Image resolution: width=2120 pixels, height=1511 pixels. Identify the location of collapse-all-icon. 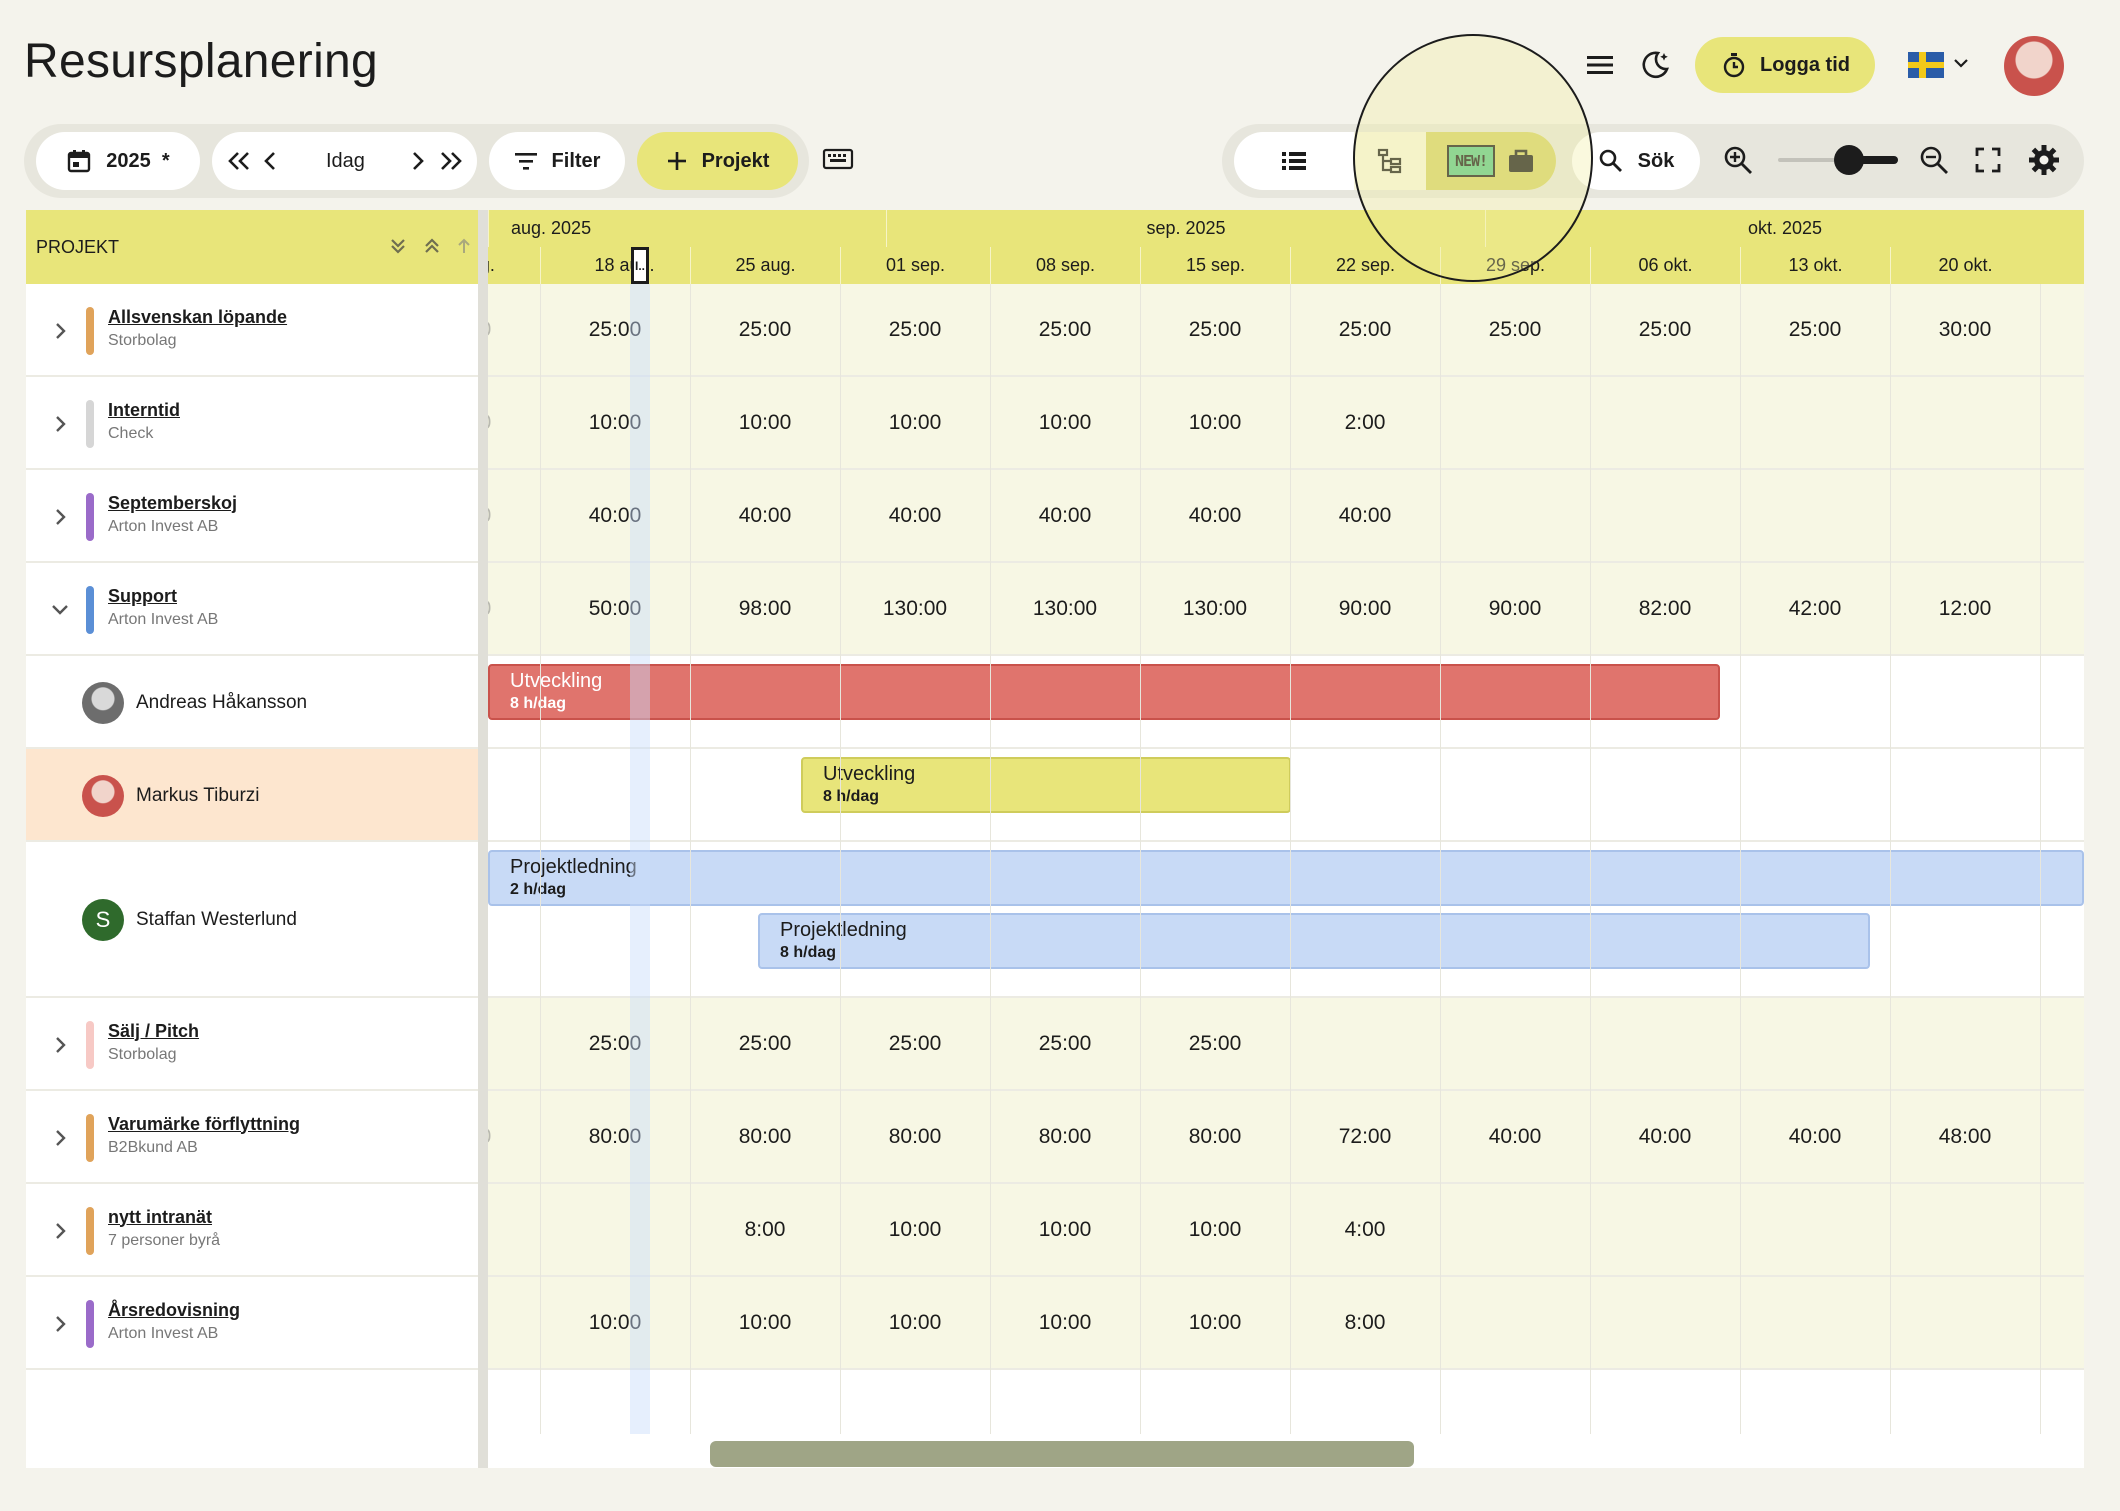
(432, 248).